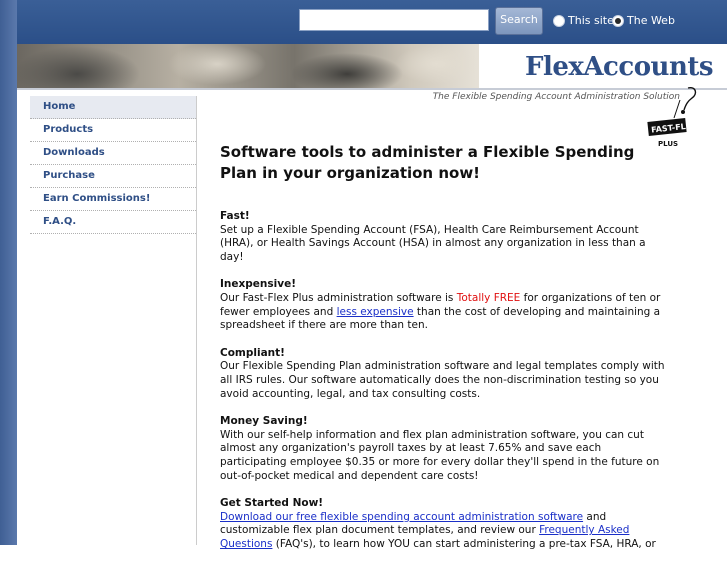  What do you see at coordinates (248, 66) in the screenshot?
I see `banner-photo` at bounding box center [248, 66].